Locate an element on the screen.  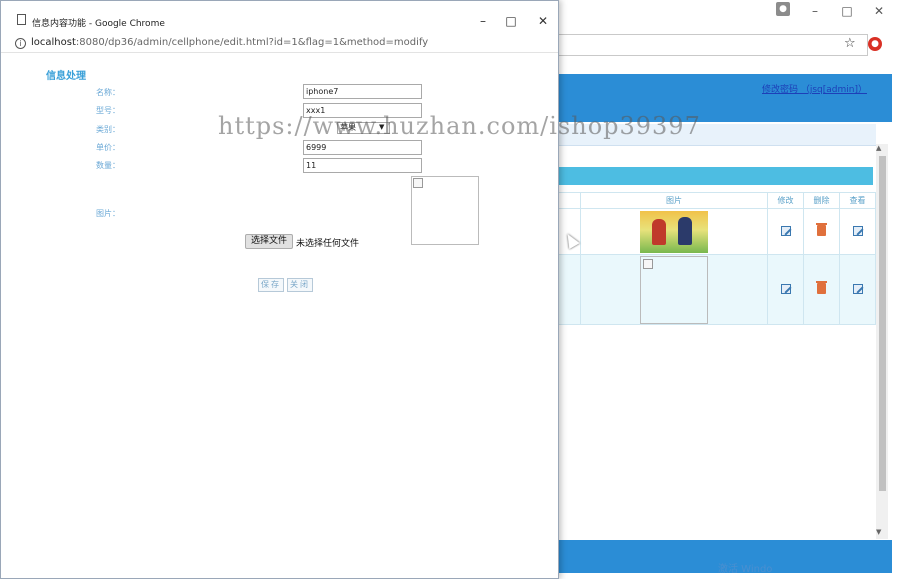
table-header-delete: 删除 is located at coordinates (821, 200).